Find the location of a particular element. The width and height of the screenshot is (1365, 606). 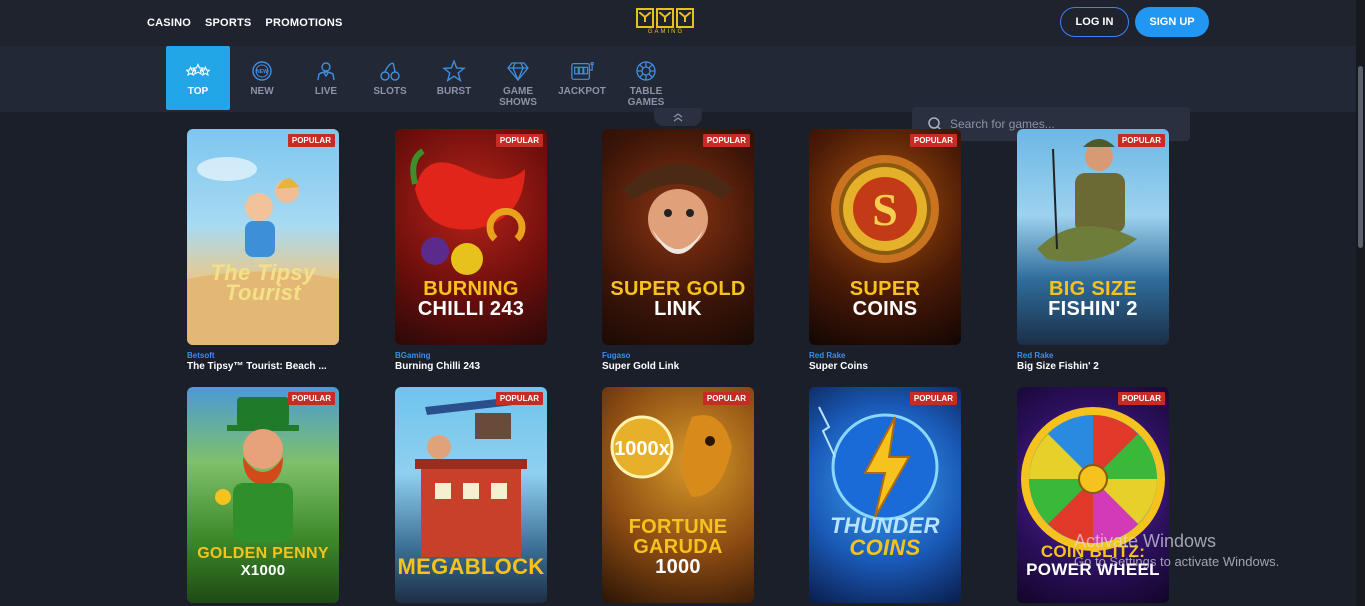

svg-text: S is located at coordinates (885, 209).